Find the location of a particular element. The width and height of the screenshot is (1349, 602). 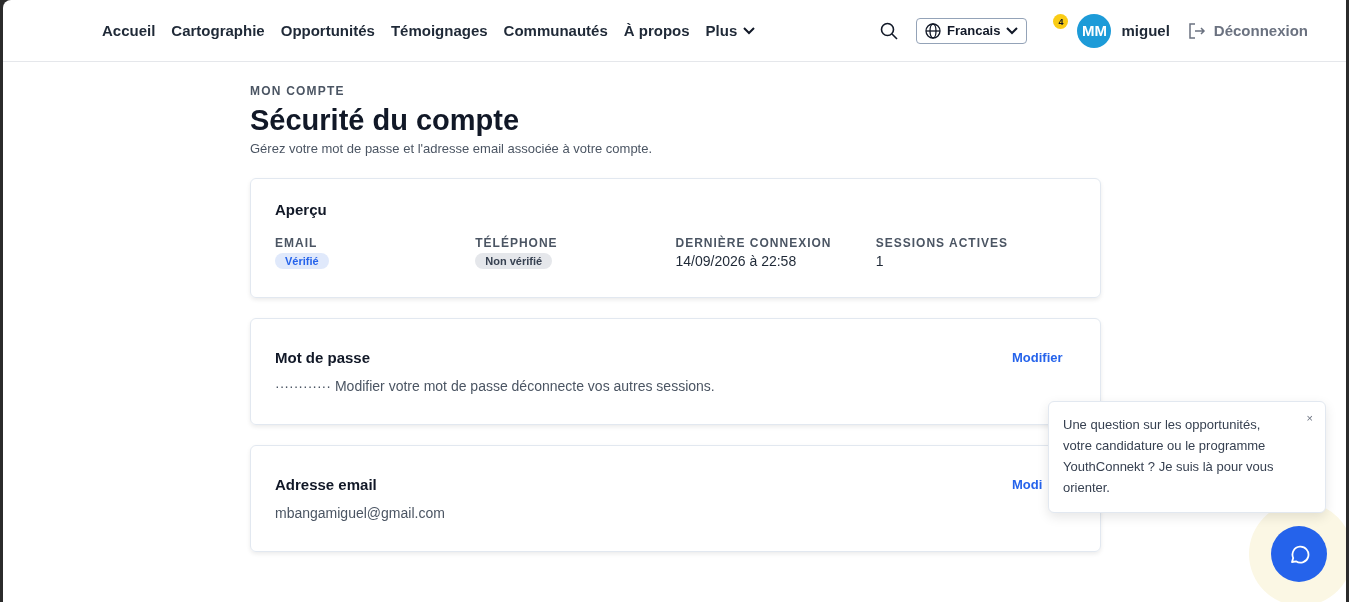

close-button: × is located at coordinates (1309, 418).